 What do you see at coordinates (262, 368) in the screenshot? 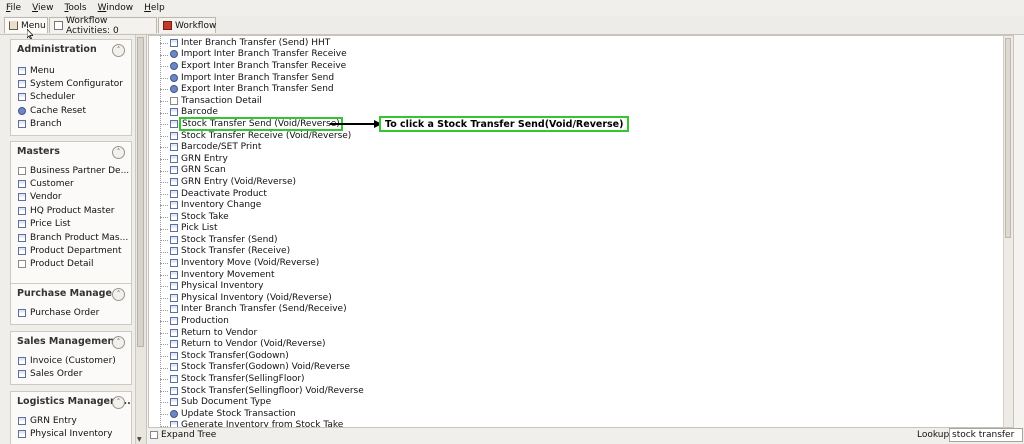
I see `tree-item-stock-transfer-godown-void-reverse: Stock Transfer(Godown) Void/Reverse` at bounding box center [262, 368].